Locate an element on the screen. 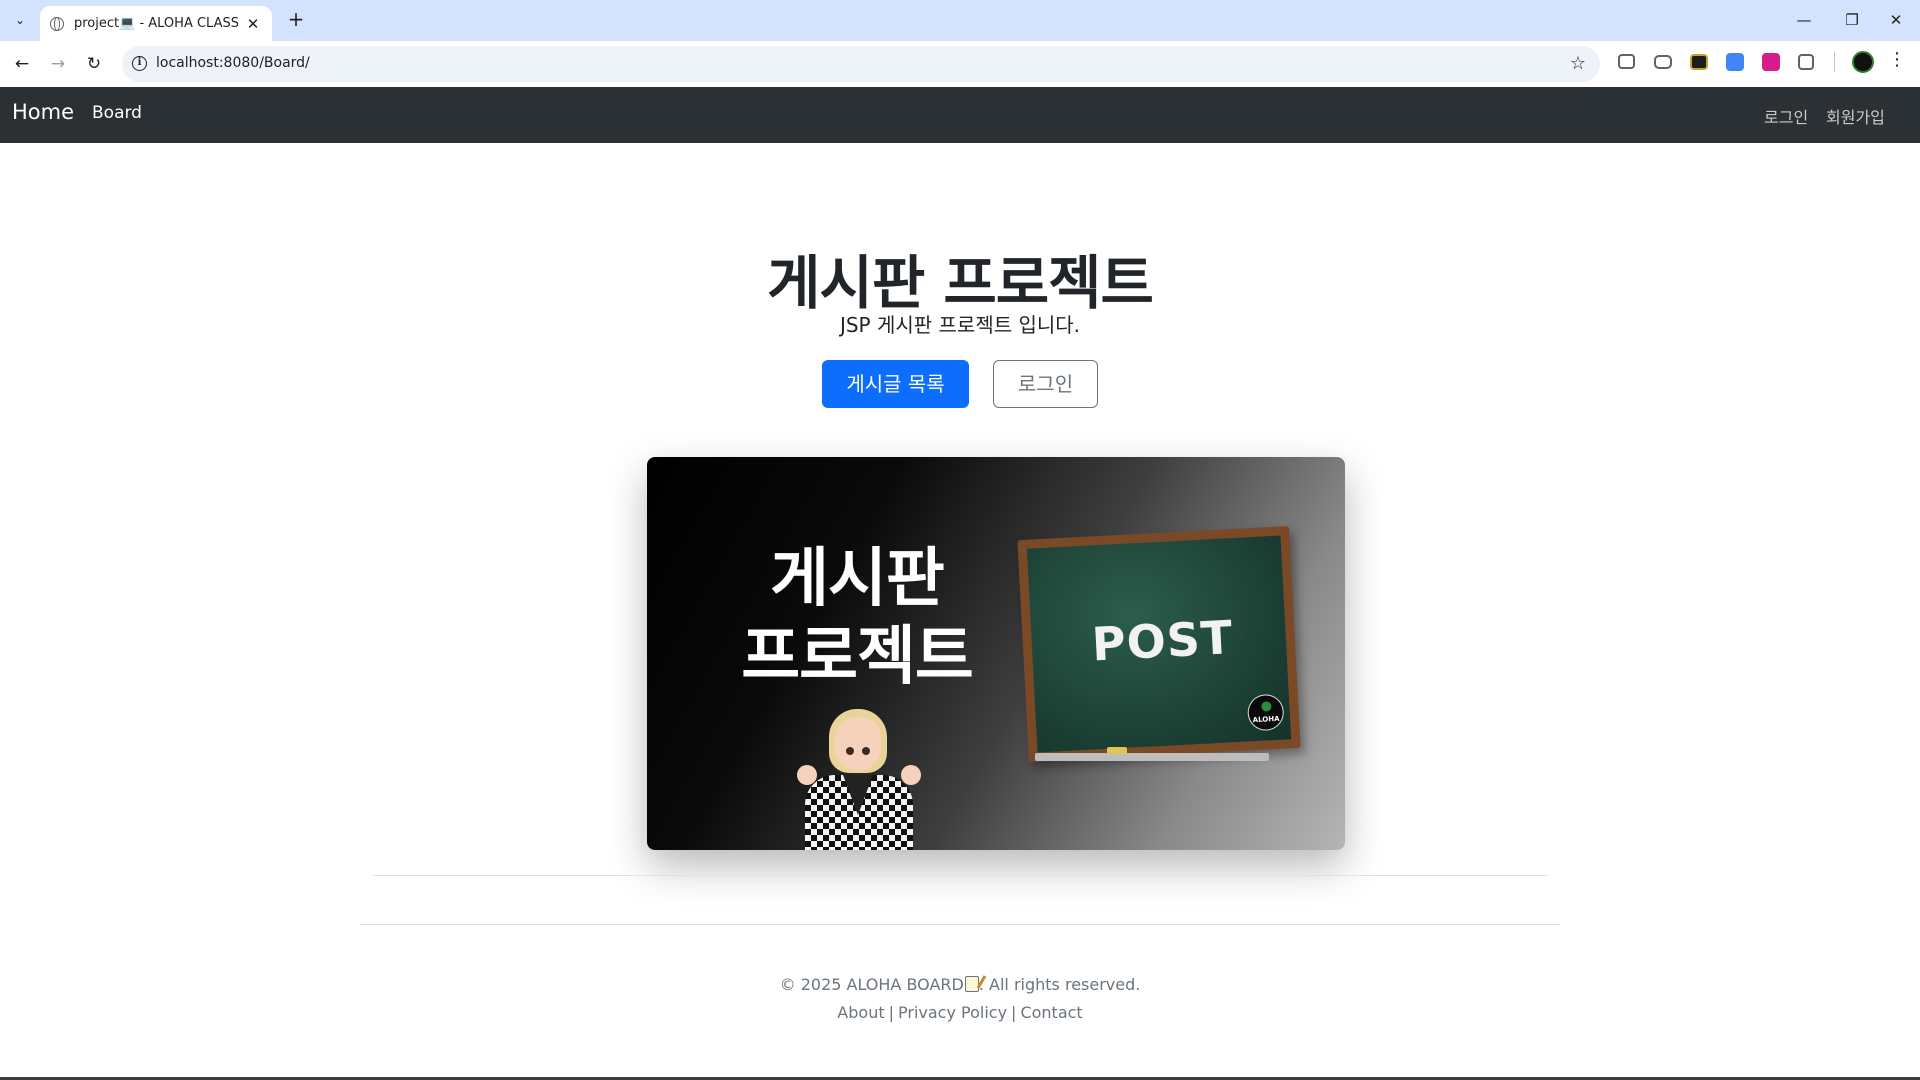  kebab-menu-icon: ⋮ is located at coordinates (1897, 59).